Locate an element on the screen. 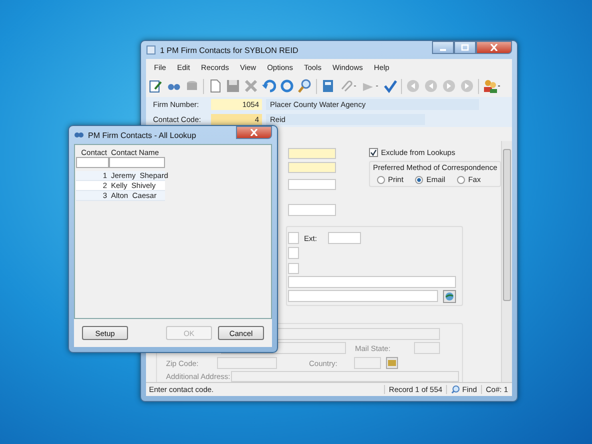 This screenshot has width=592, height=444. undo-icon is located at coordinates (269, 86).